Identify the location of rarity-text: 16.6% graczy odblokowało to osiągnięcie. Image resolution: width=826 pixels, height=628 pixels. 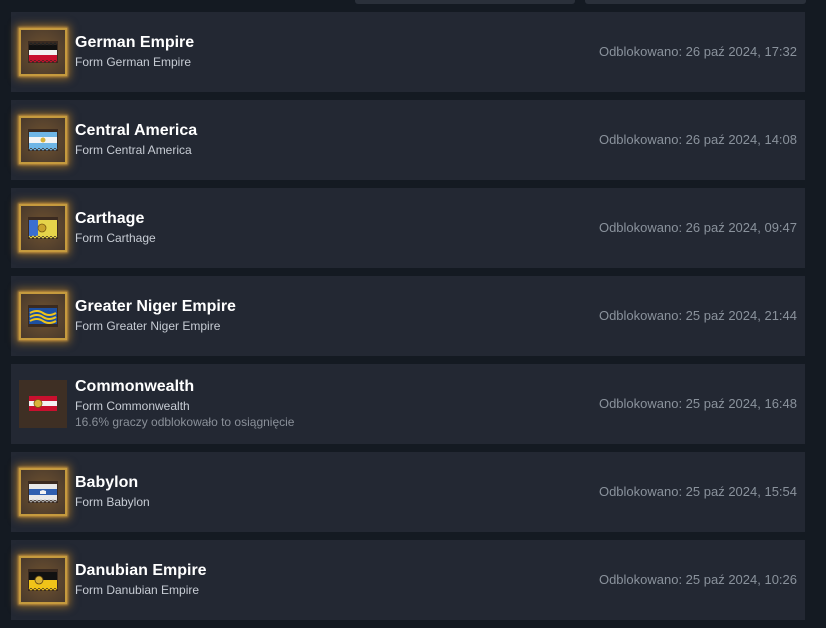
(185, 422).